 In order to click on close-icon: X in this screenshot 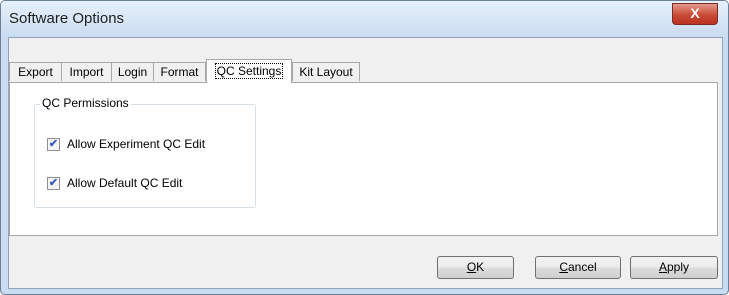, I will do `click(695, 13)`.